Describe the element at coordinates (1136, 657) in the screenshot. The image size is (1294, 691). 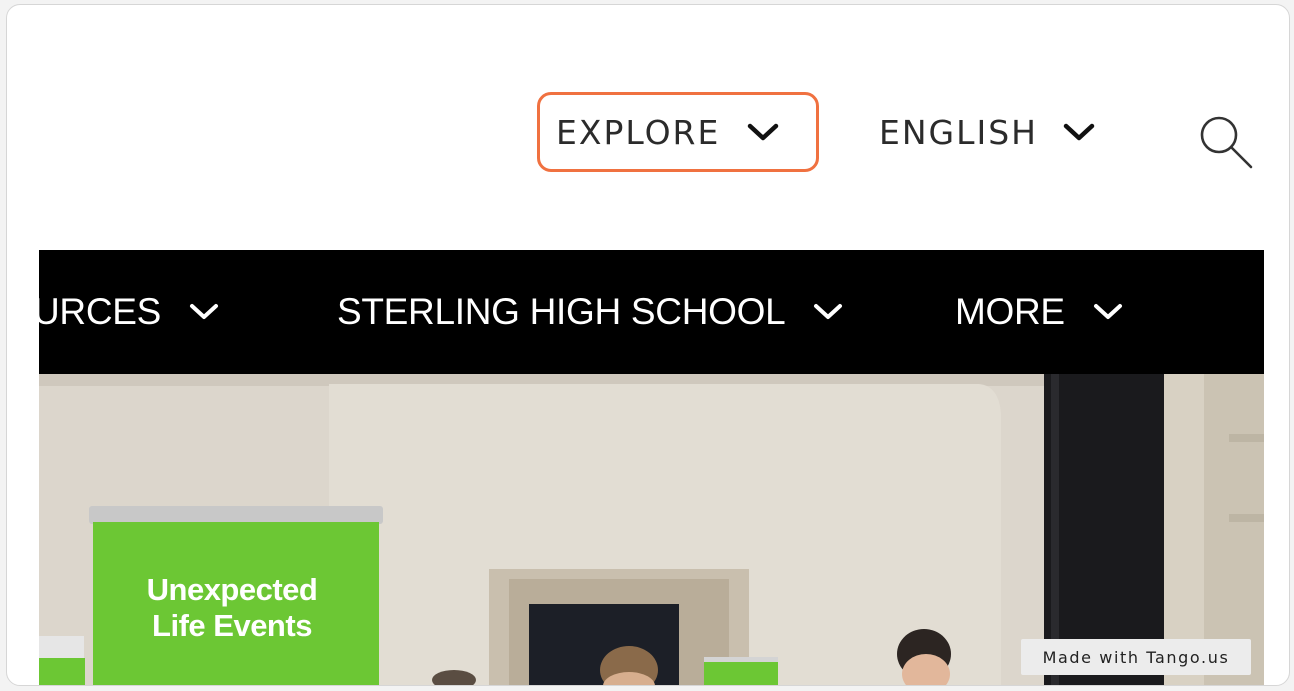
I see `tango-watermark: Made with Tango.us` at that location.